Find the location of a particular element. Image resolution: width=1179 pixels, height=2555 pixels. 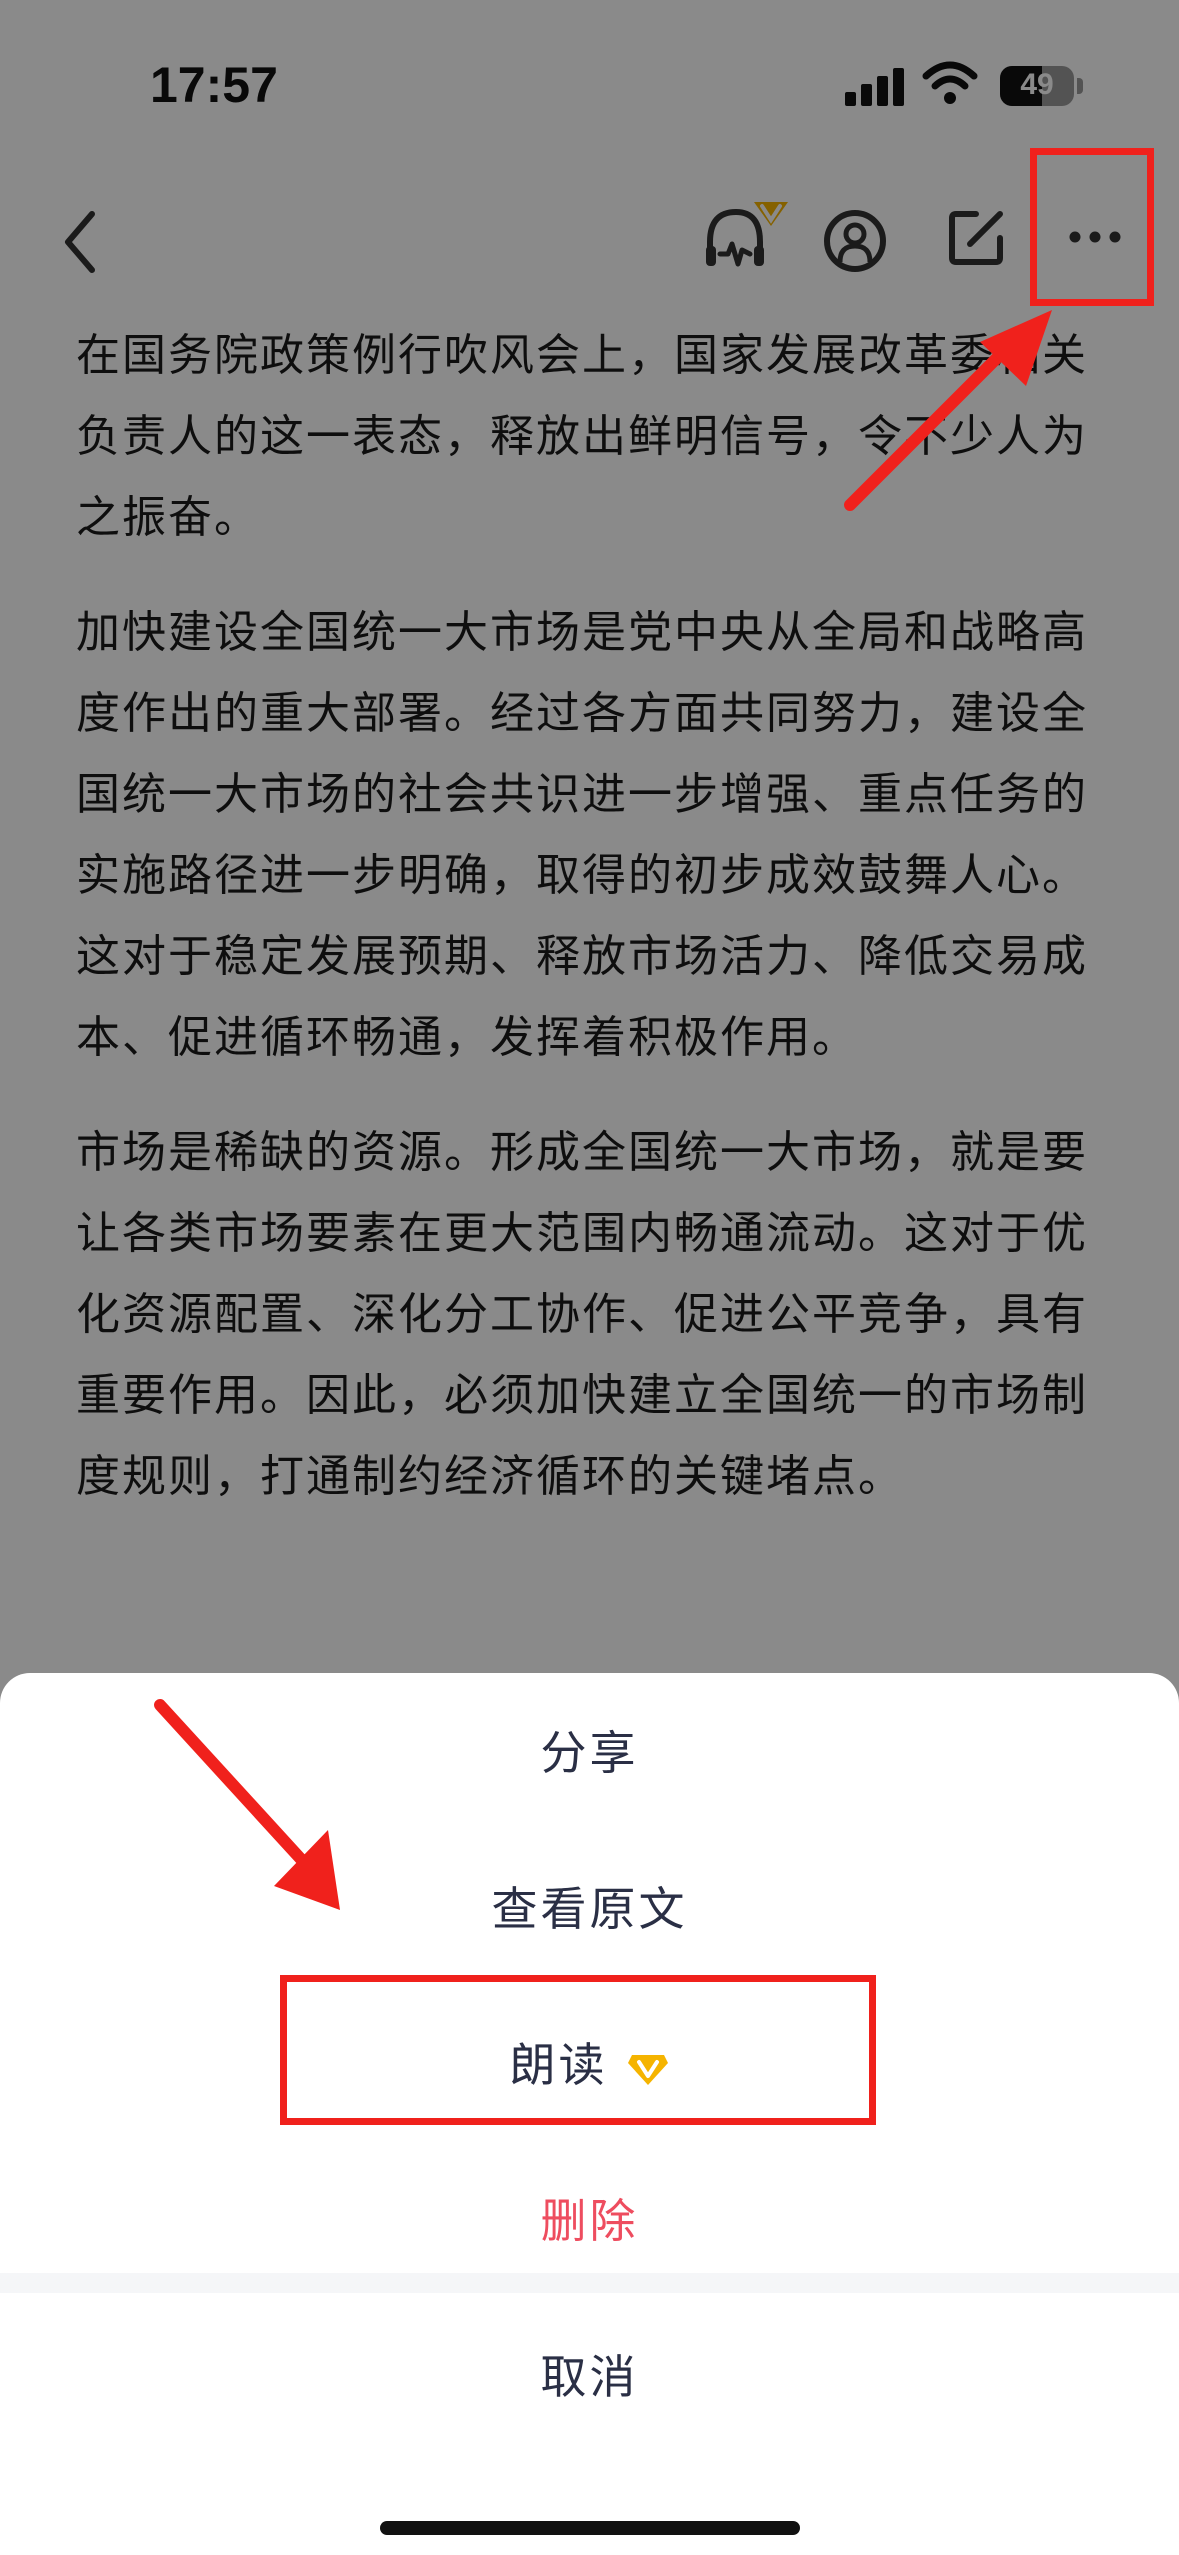

delete-option: 删除 is located at coordinates (589, 2218).